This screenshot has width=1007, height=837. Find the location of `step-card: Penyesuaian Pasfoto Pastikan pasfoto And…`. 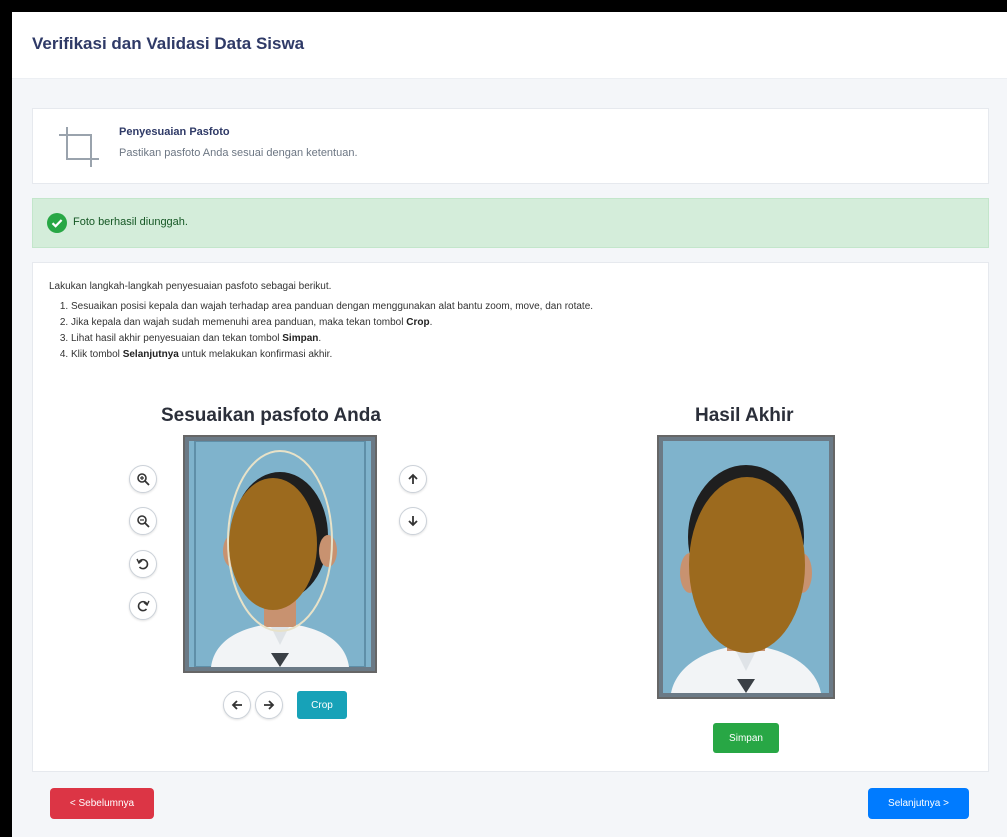

step-card: Penyesuaian Pasfoto Pastikan pasfoto And… is located at coordinates (510, 146).